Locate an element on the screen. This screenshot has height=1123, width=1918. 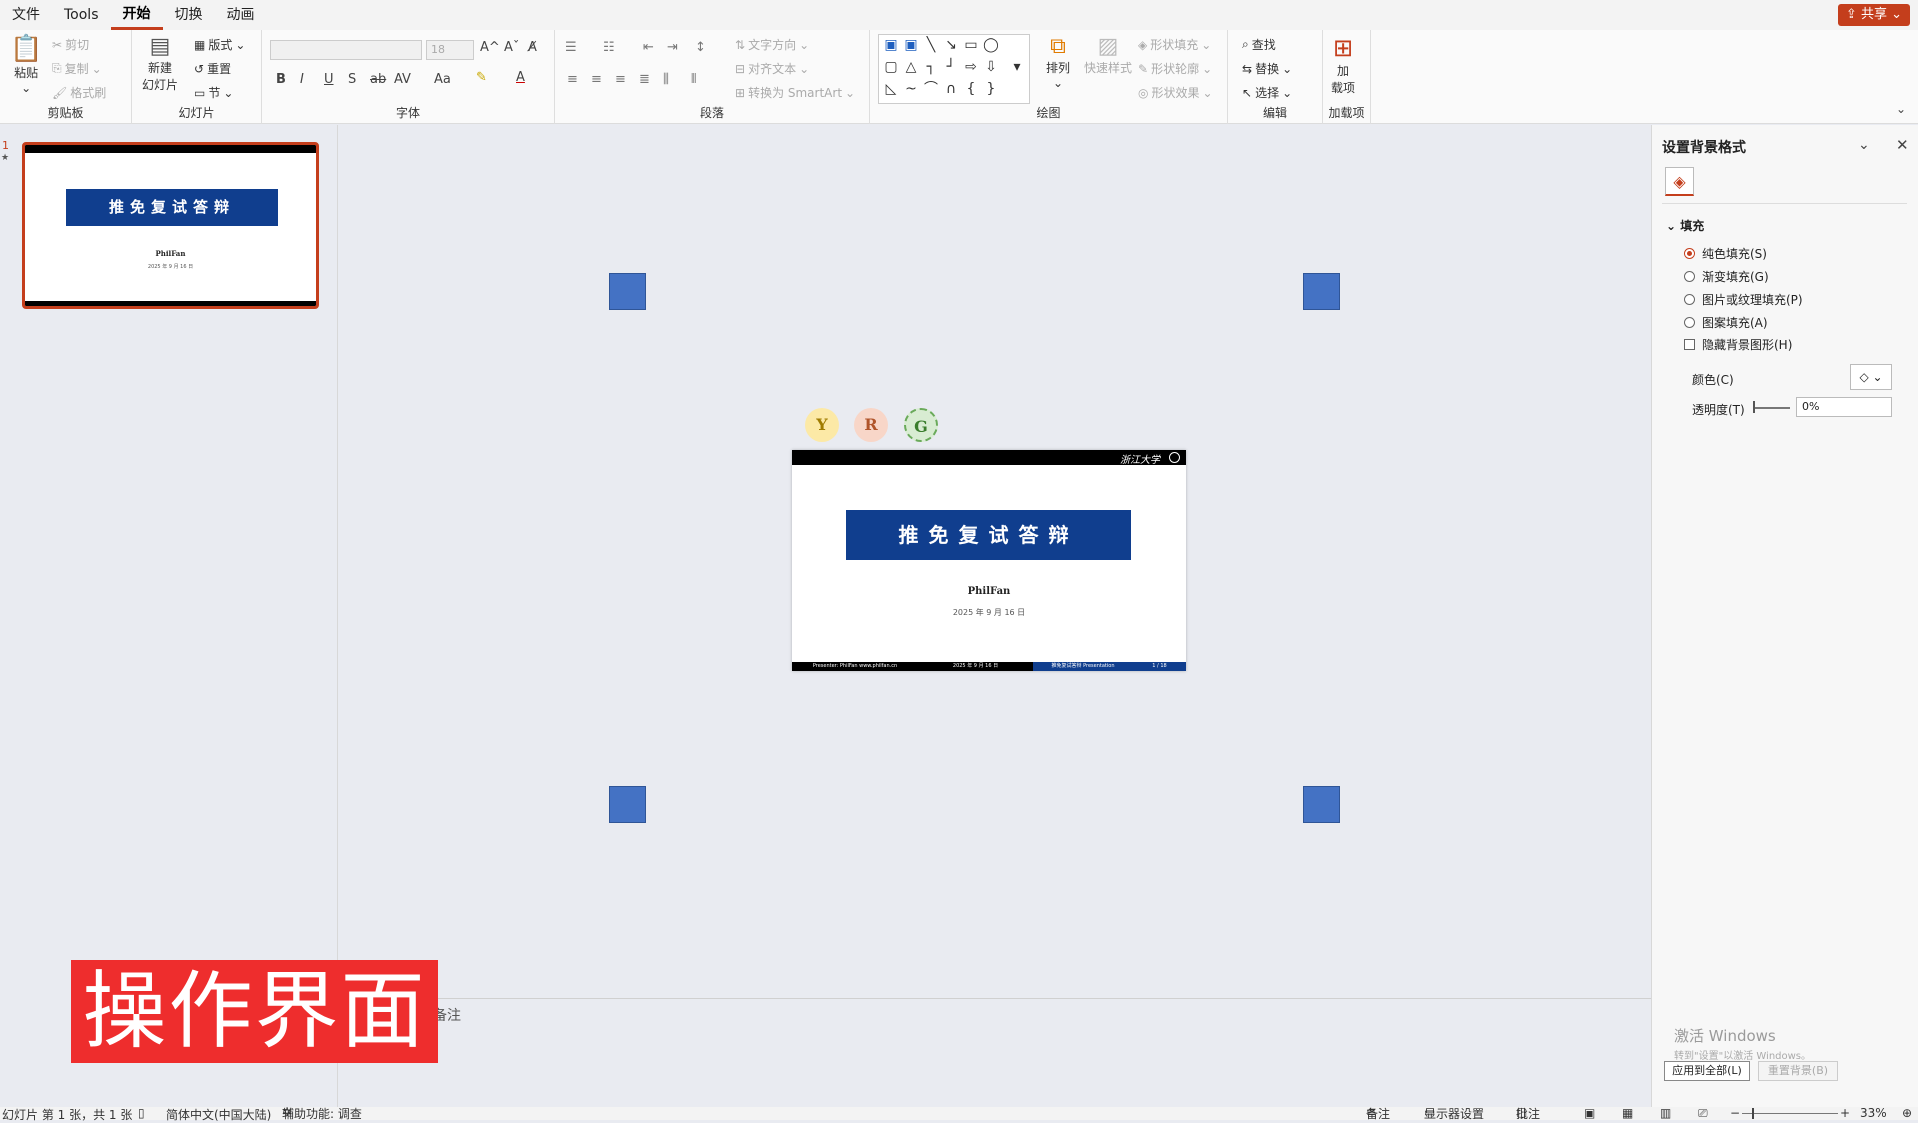
spelling-icon: ▯ is located at coordinates (141, 1113).